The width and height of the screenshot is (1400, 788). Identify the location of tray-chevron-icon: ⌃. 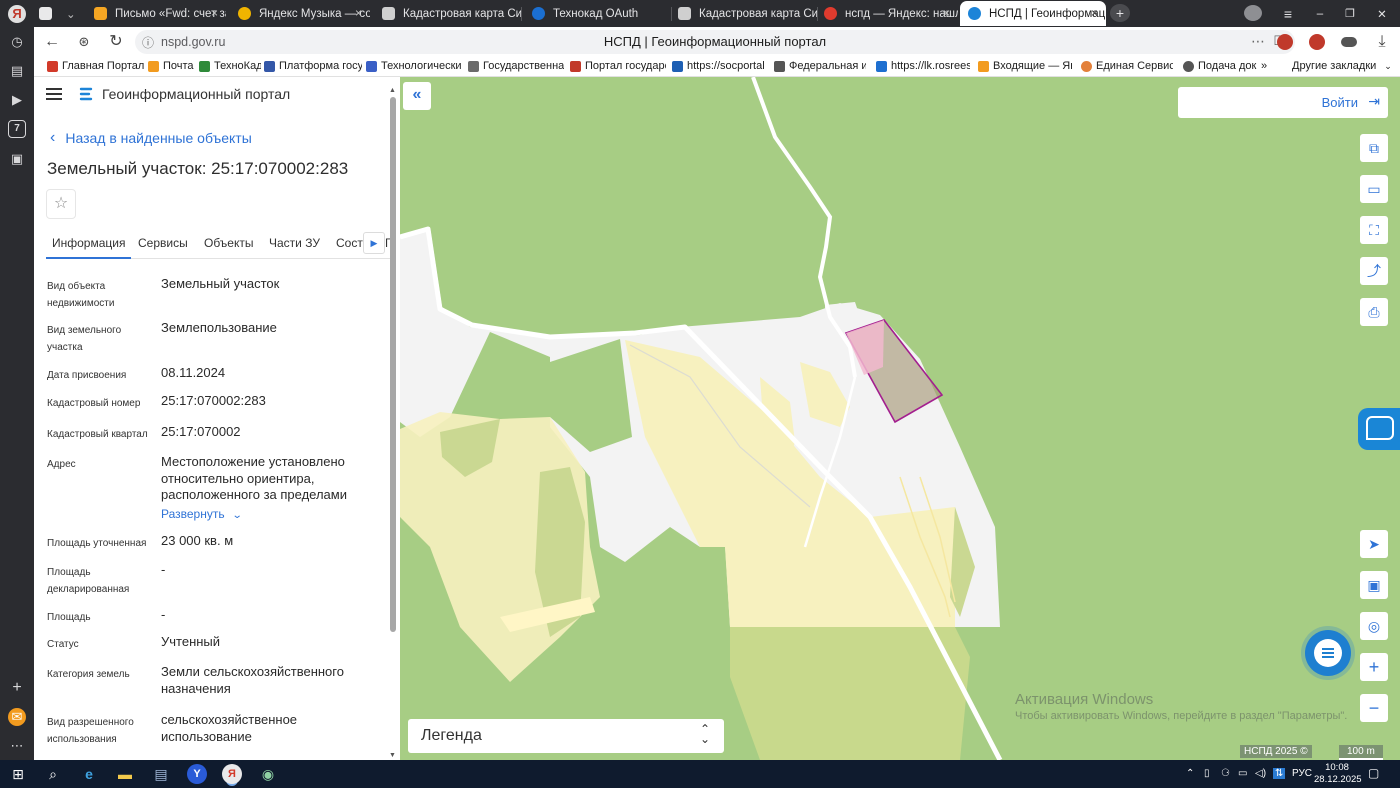
(1190, 773).